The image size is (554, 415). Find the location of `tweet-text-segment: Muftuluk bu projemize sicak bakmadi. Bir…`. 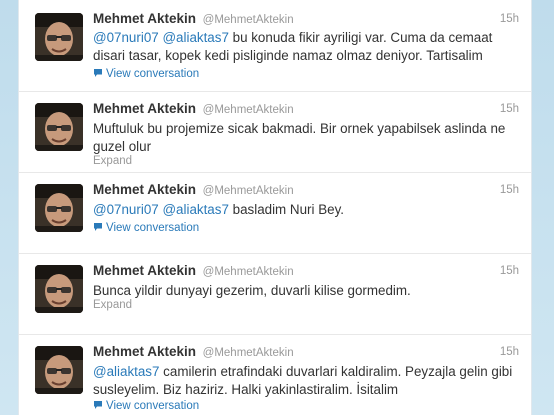

tweet-text-segment: Muftuluk bu projemize sicak bakmadi. Bir… is located at coordinates (299, 137).